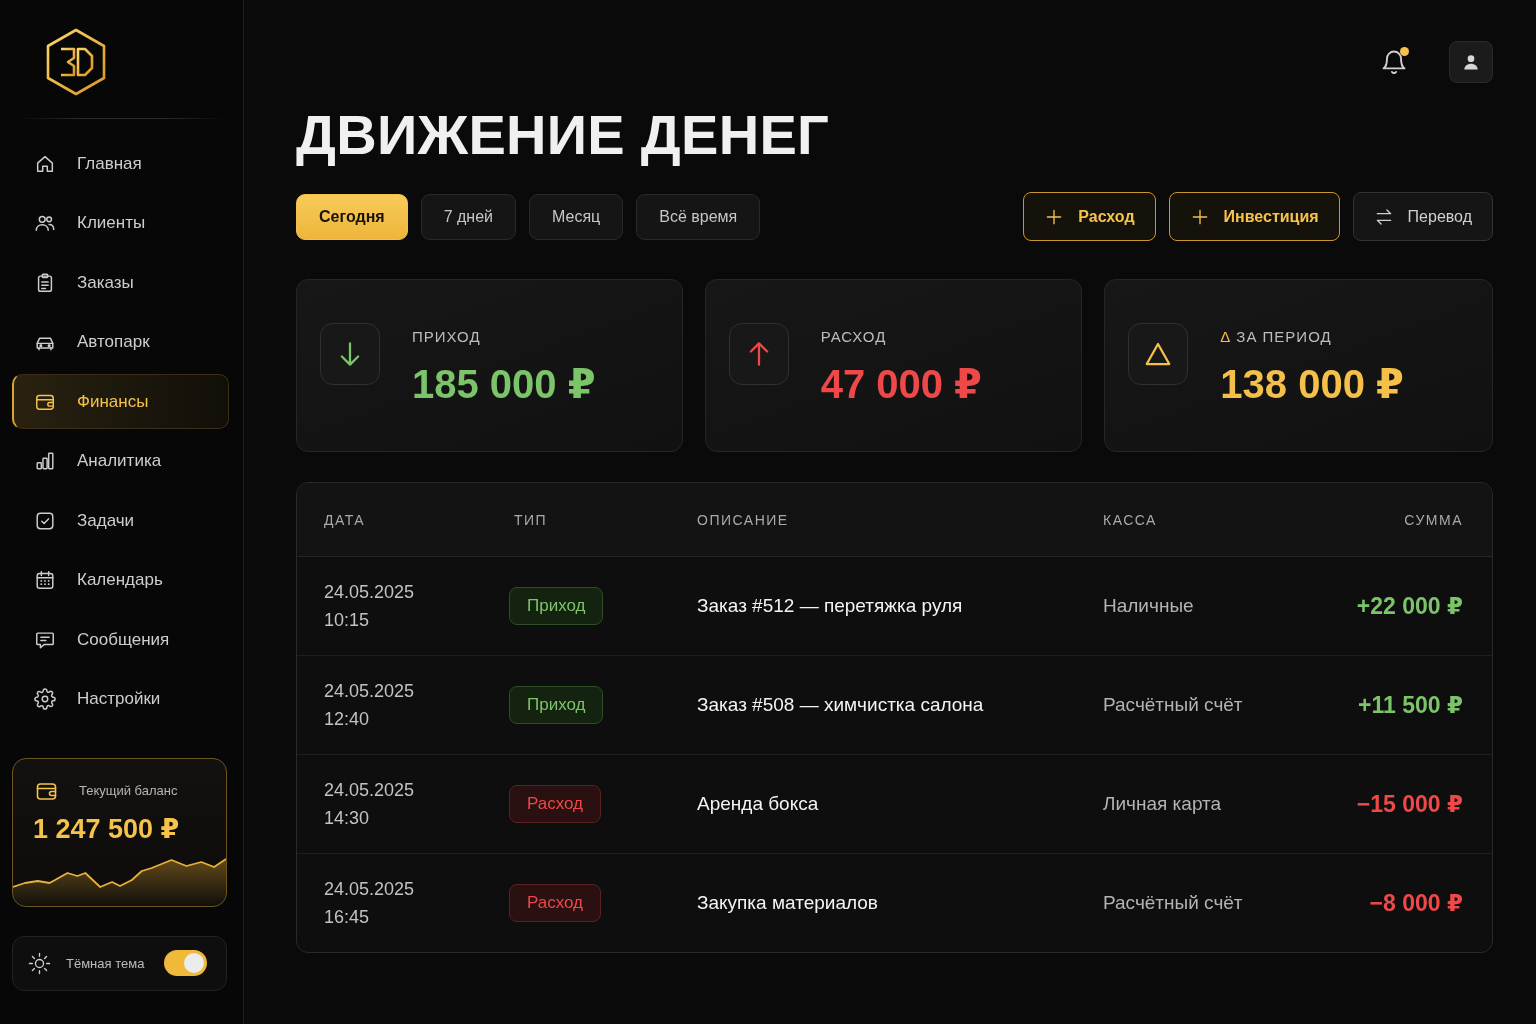 This screenshot has width=1536, height=1024. What do you see at coordinates (120, 163) in the screenshot?
I see `nav-item: Главная` at bounding box center [120, 163].